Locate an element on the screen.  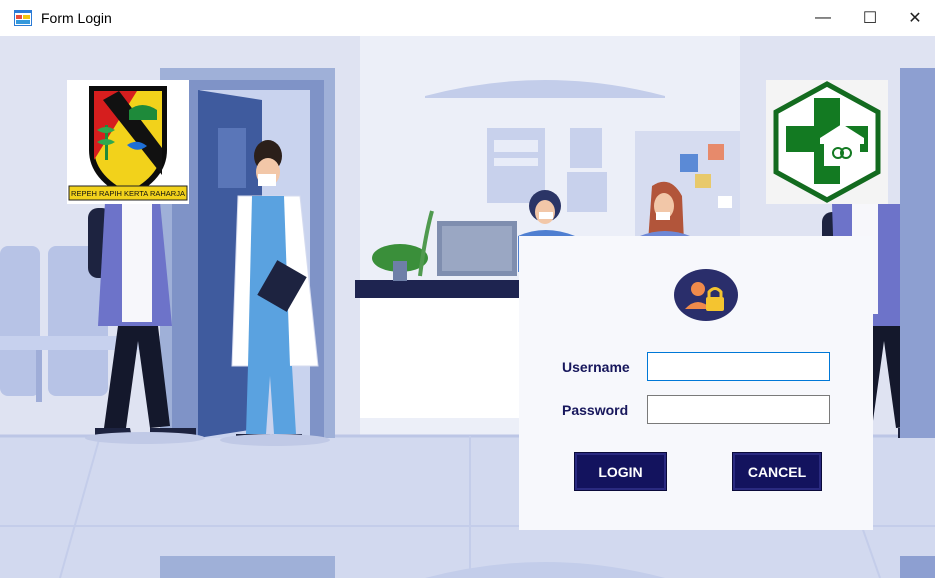
coat-of-arms-logo: REPEH RAPIH KERTA RAHARJA is located at coordinates (128, 142).